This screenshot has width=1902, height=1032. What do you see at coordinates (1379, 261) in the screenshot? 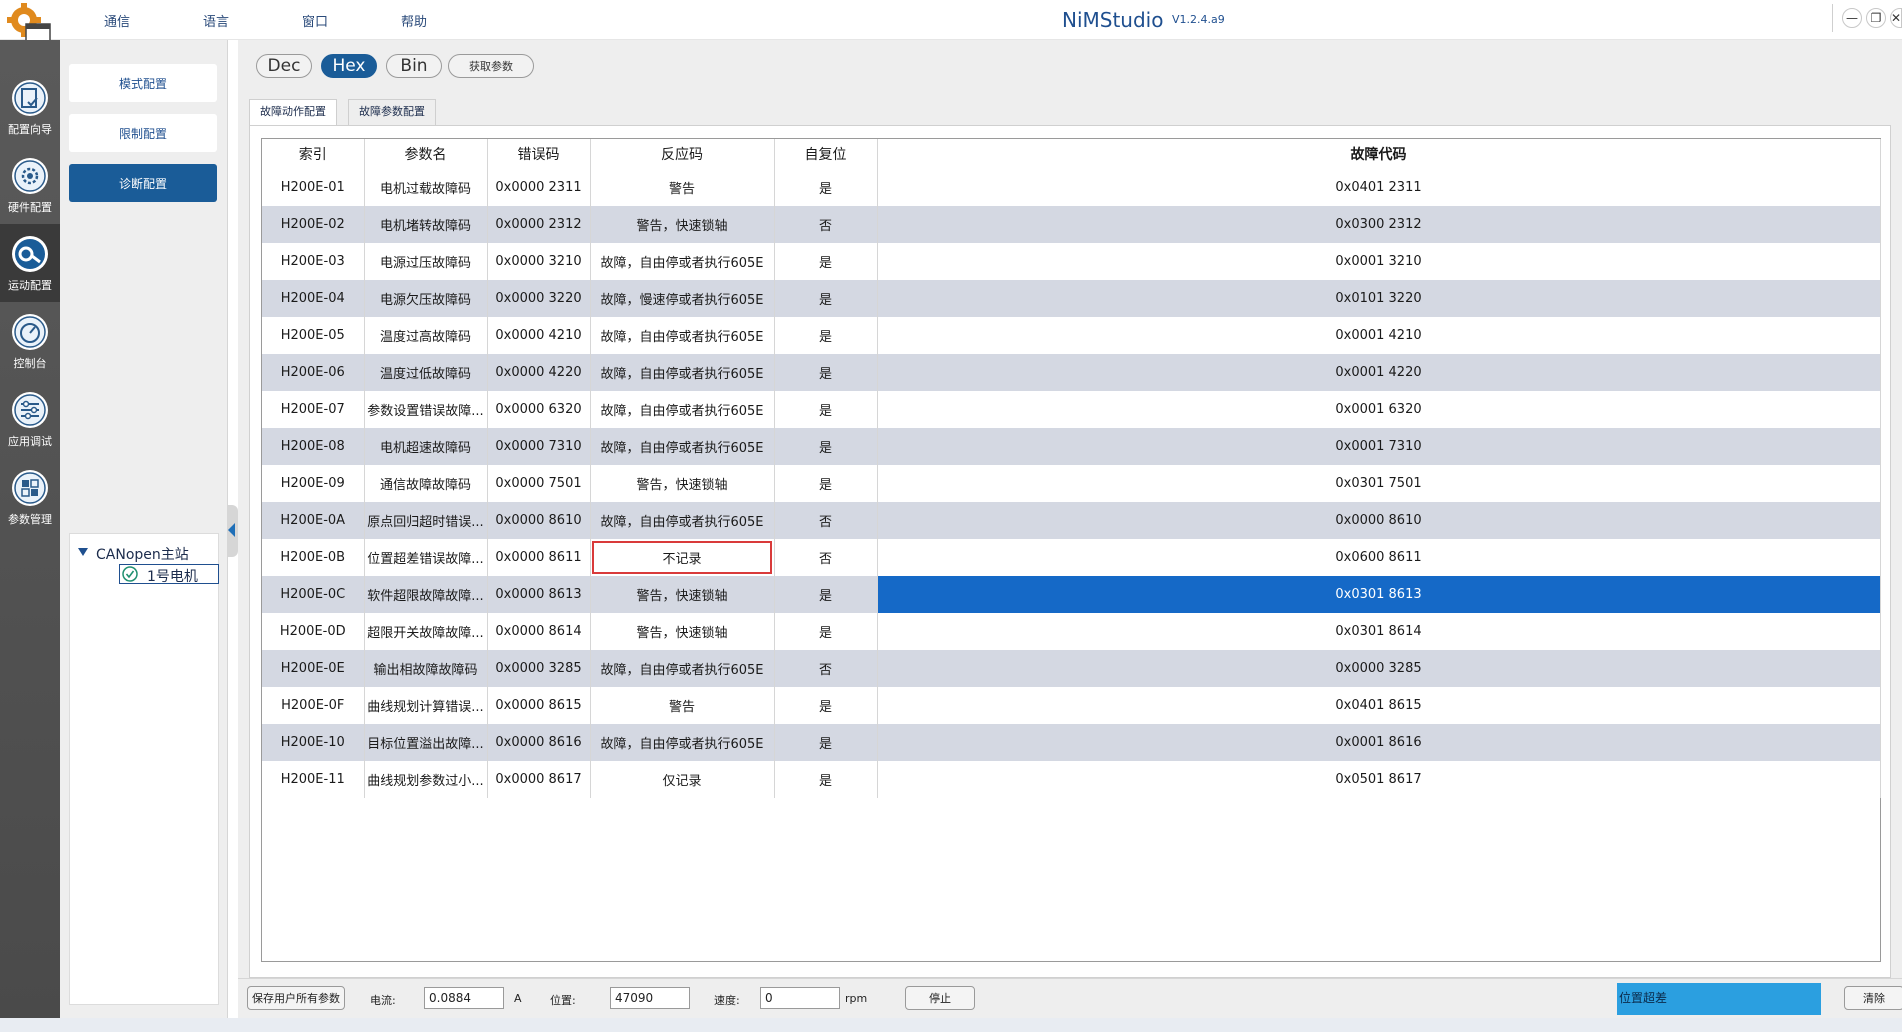
I see `cell-fault-code: 0x0001 3210` at bounding box center [1379, 261].